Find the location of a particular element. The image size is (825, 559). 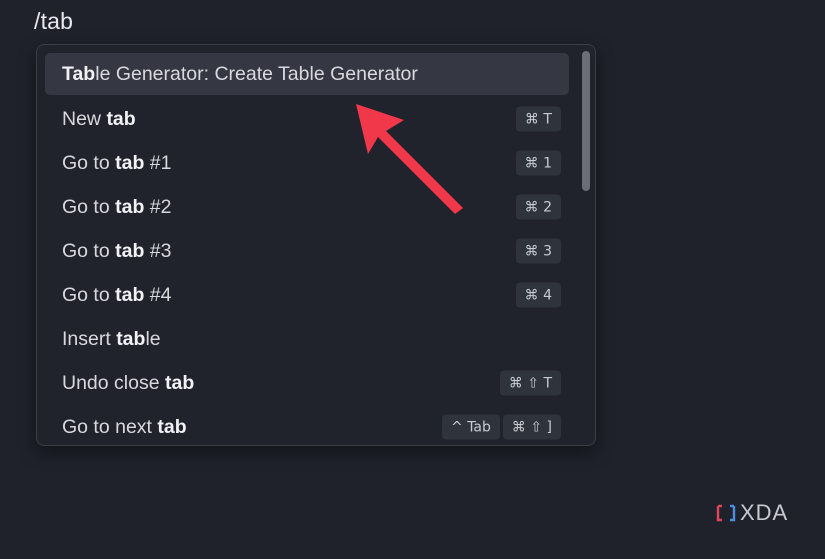

command-label: Go to tab #4 is located at coordinates (116, 295).